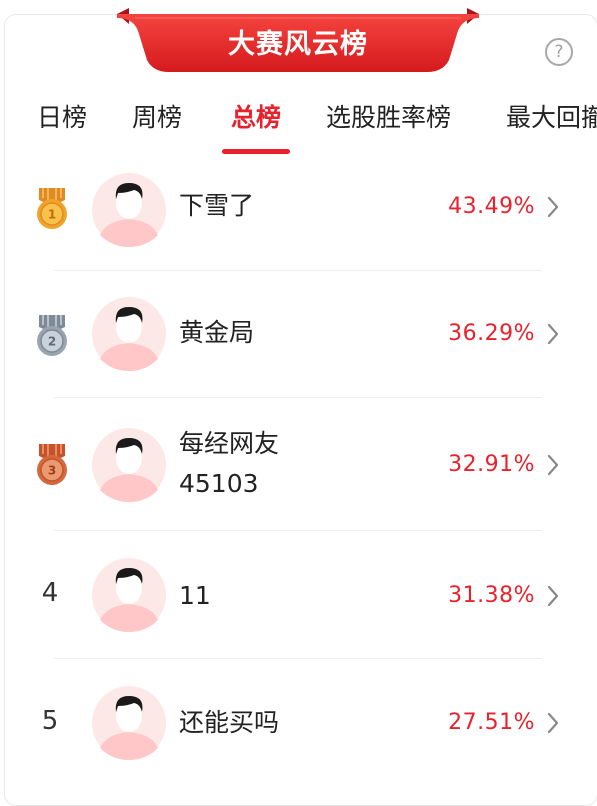 This screenshot has height=806, width=597. Describe the element at coordinates (491, 464) in the screenshot. I see `return-rate: 32.91%` at that location.